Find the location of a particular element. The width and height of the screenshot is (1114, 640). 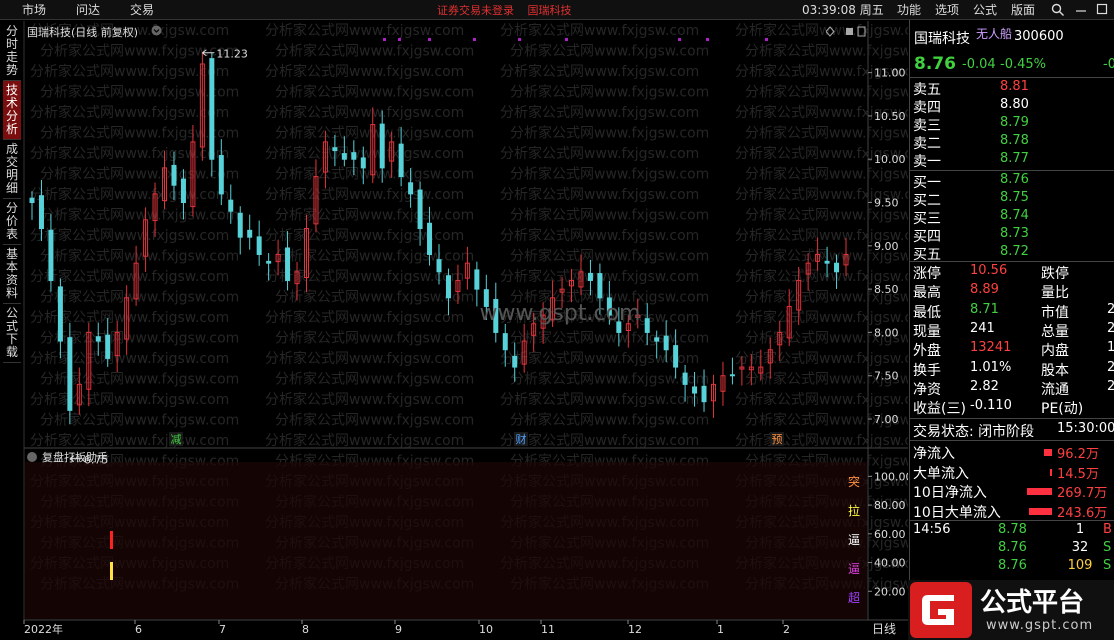

sell-level-price: 8.78 is located at coordinates (1014, 140).